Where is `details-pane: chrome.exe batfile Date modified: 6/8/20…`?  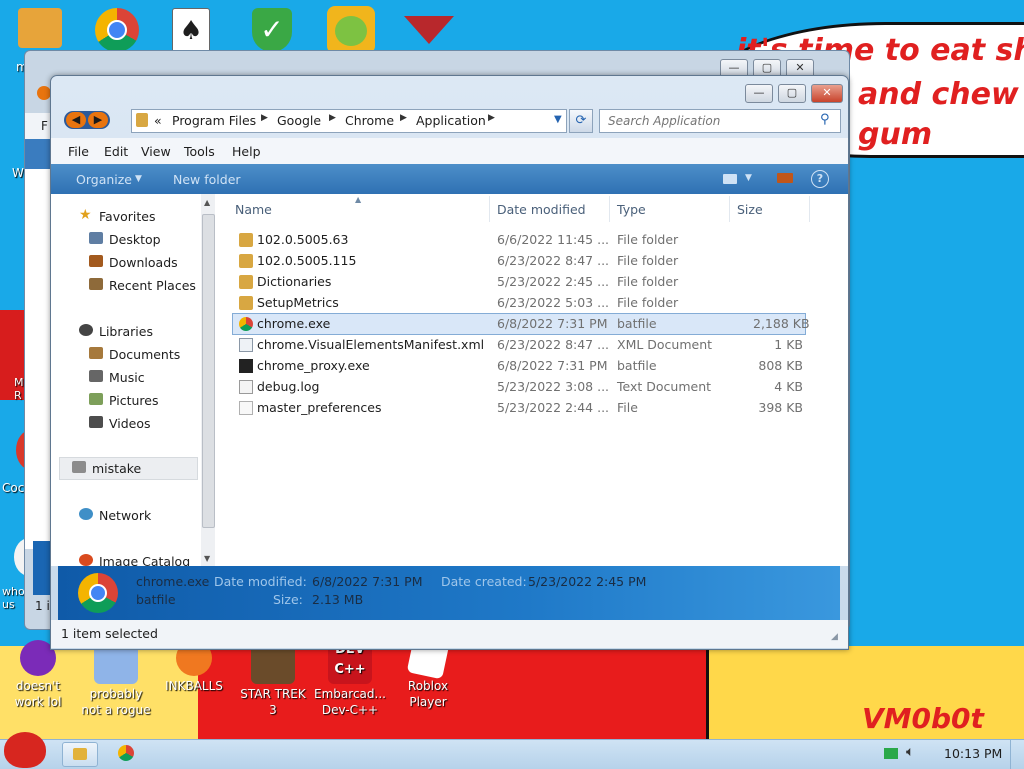 details-pane: chrome.exe batfile Date modified: 6/8/20… is located at coordinates (449, 593).